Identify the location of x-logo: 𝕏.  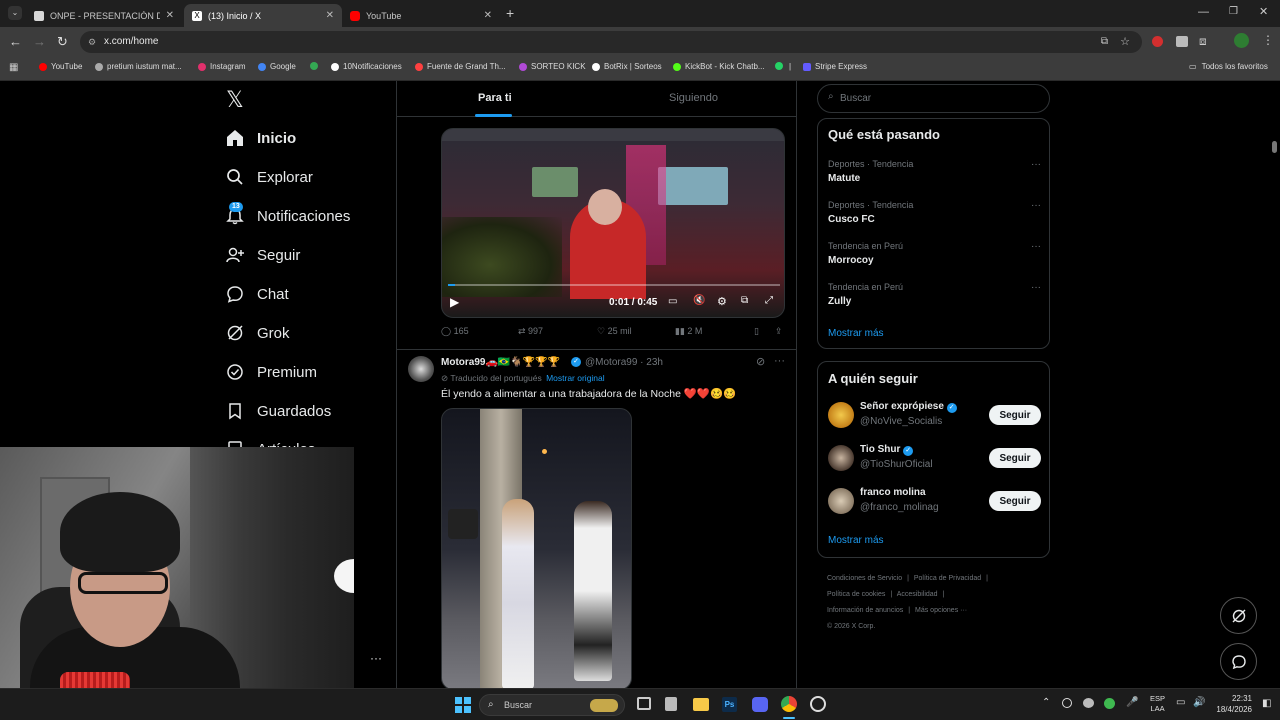
(235, 100).